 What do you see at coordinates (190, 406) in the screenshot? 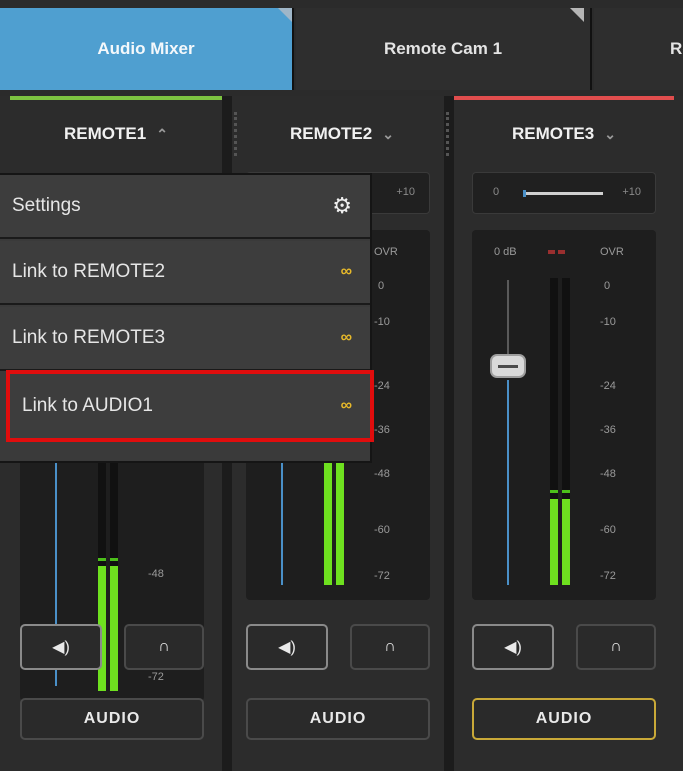
I see `menu-item-link-audio1: Link to AUDIO1 ∞` at bounding box center [190, 406].